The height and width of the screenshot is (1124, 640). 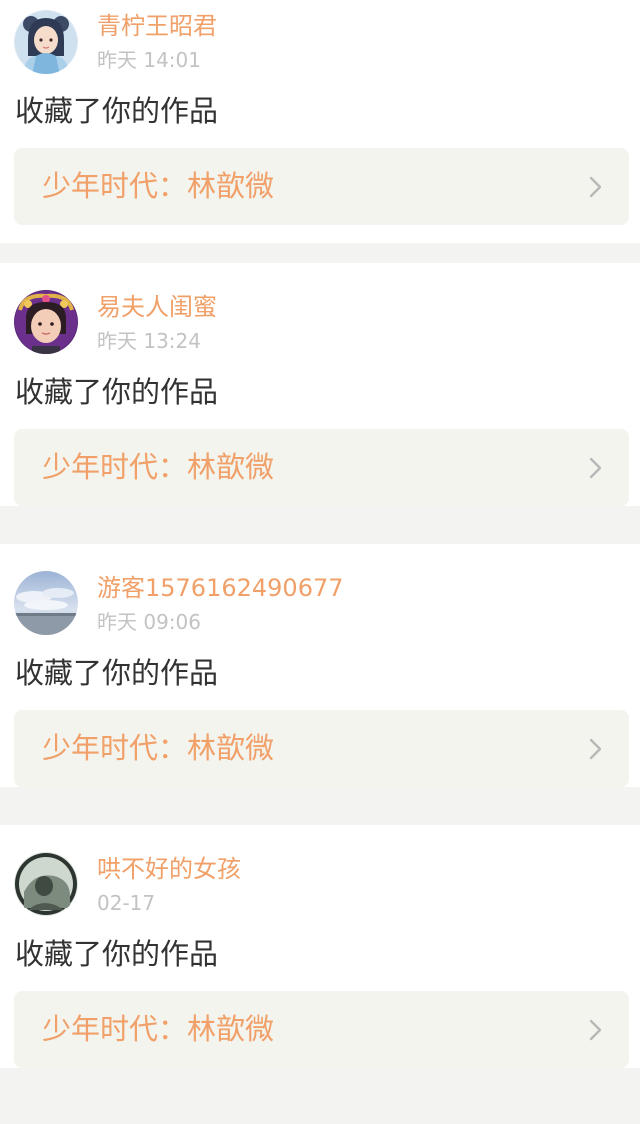 What do you see at coordinates (149, 622) in the screenshot?
I see `timestamp: 昨天 09:06` at bounding box center [149, 622].